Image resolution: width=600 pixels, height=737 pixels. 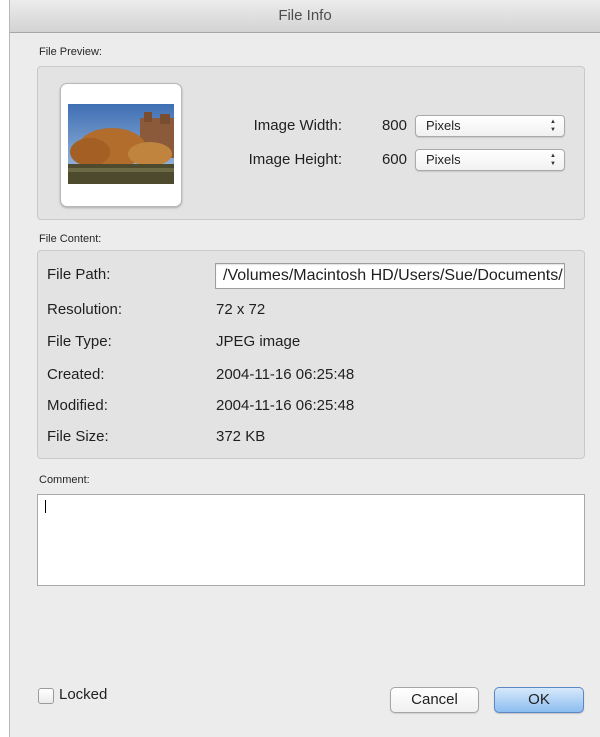 I want to click on file-content-label: File Content:, so click(x=70, y=239).